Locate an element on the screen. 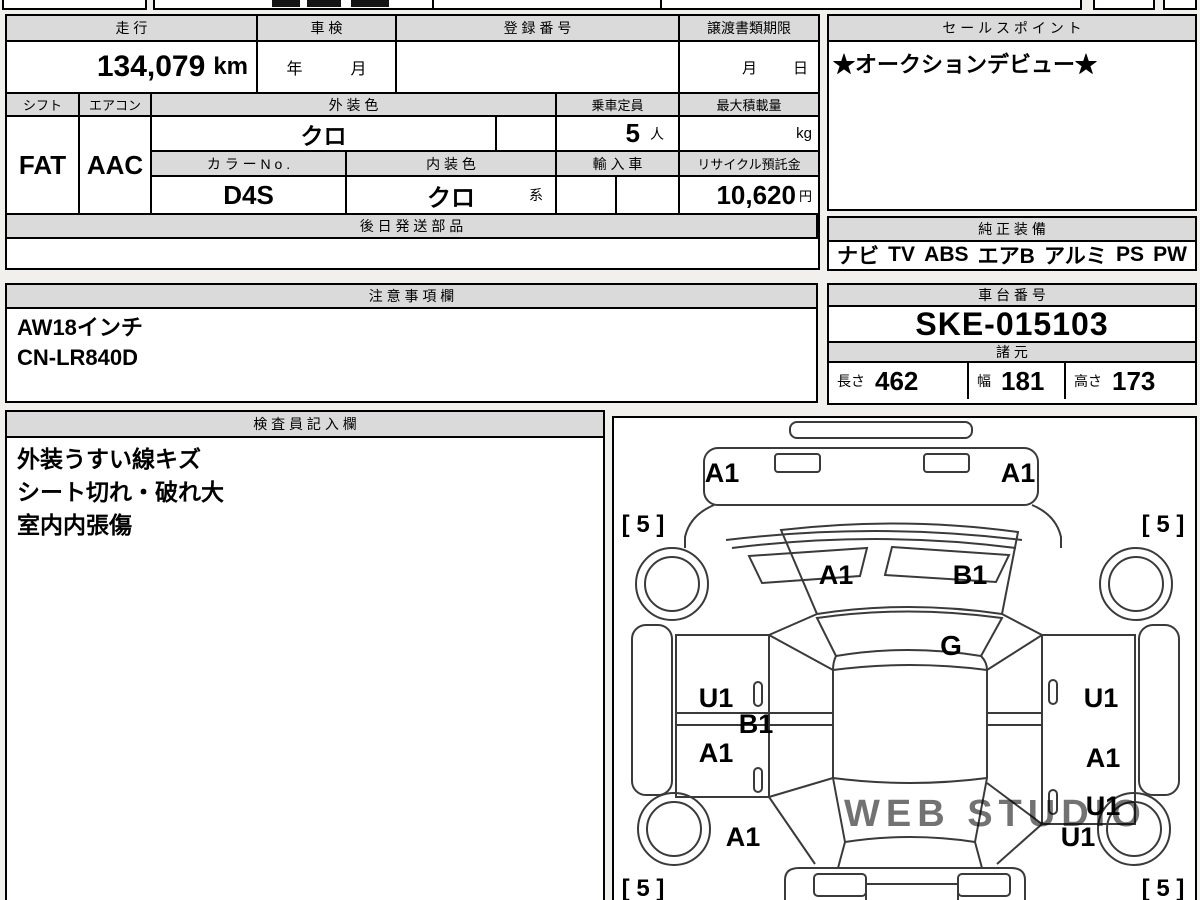 The height and width of the screenshot is (900, 1200). aircon-value: AAC is located at coordinates (116, 166).